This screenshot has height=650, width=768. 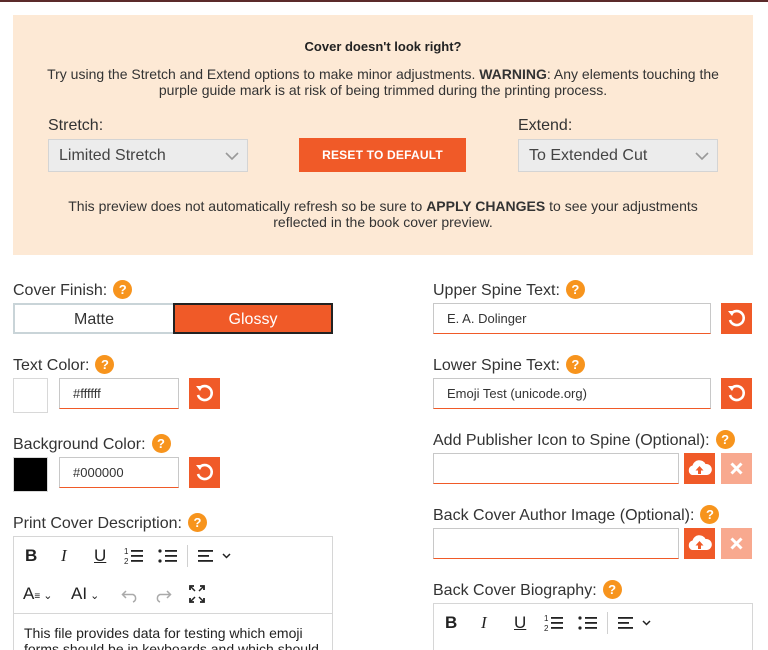 What do you see at coordinates (73, 290) in the screenshot?
I see `cover-finish-label: Cover Finish:?` at bounding box center [73, 290].